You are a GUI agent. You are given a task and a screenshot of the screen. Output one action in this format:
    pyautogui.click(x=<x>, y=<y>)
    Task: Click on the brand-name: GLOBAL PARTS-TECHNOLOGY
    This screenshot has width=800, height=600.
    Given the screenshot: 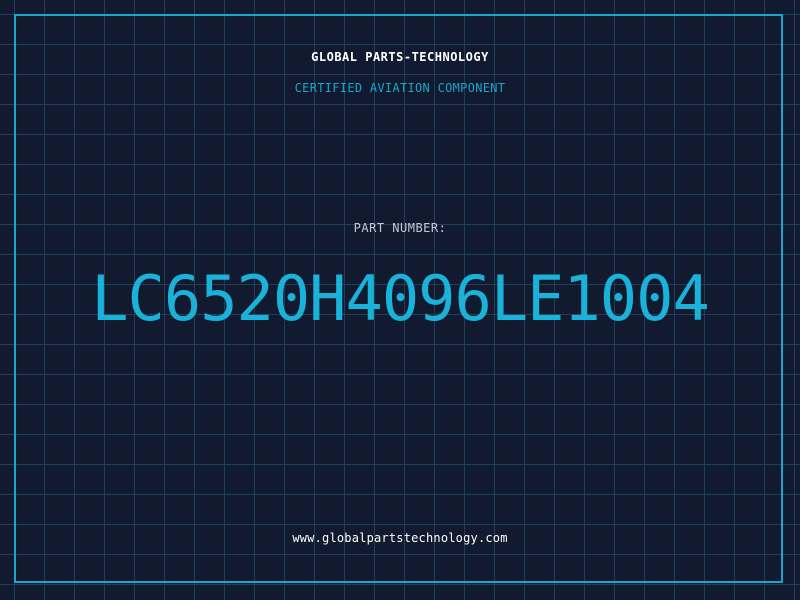 What is the action you would take?
    pyautogui.click(x=400, y=57)
    